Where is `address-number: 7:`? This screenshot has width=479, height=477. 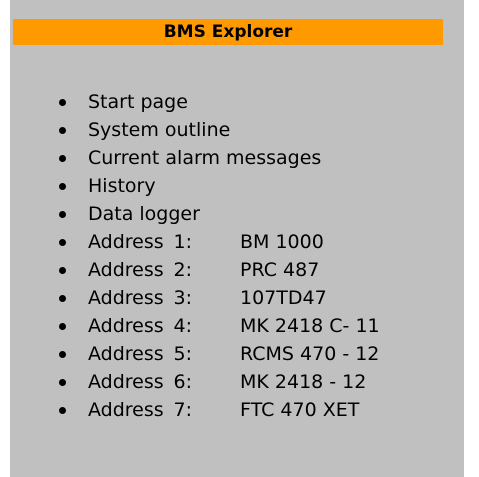
address-number: 7: is located at coordinates (180, 410).